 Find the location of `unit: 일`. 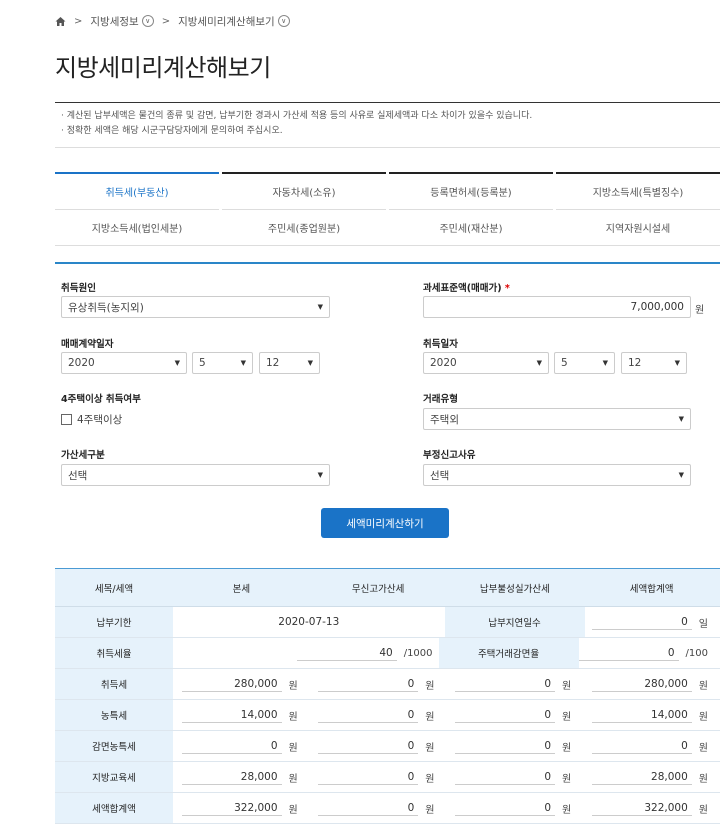

unit: 일 is located at coordinates (703, 624).